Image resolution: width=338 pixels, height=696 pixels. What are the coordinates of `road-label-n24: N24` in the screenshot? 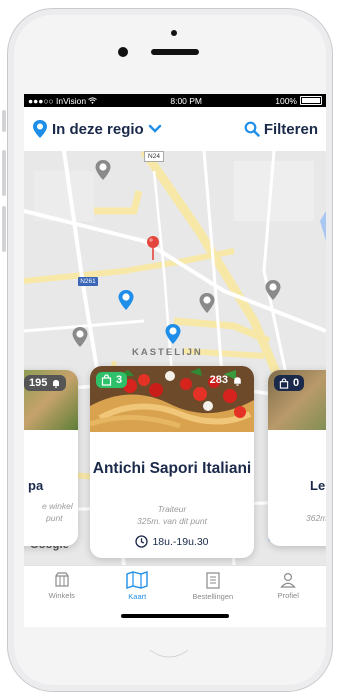 It's located at (154, 156).